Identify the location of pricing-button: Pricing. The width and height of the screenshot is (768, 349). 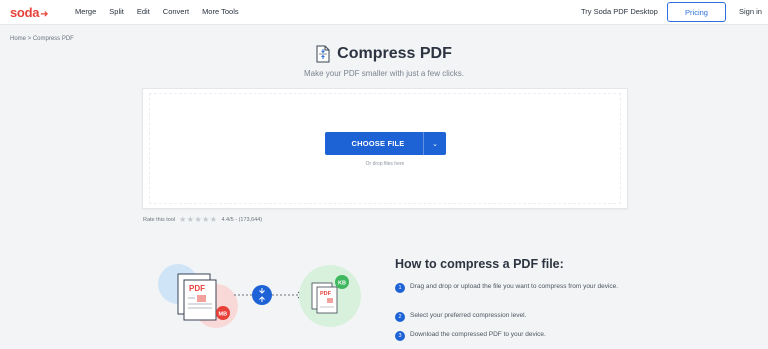
(696, 12).